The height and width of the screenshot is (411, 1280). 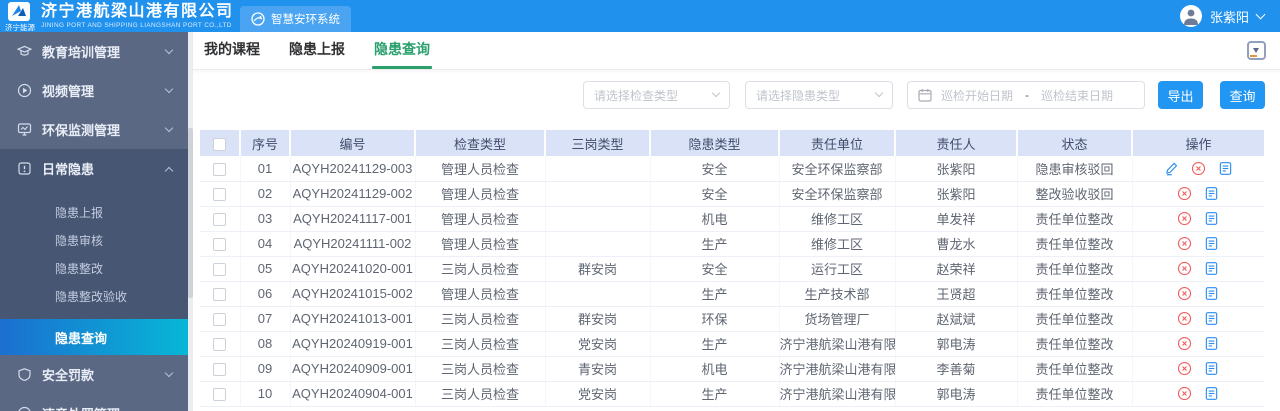 I want to click on user-icon, so click(x=1190, y=17).